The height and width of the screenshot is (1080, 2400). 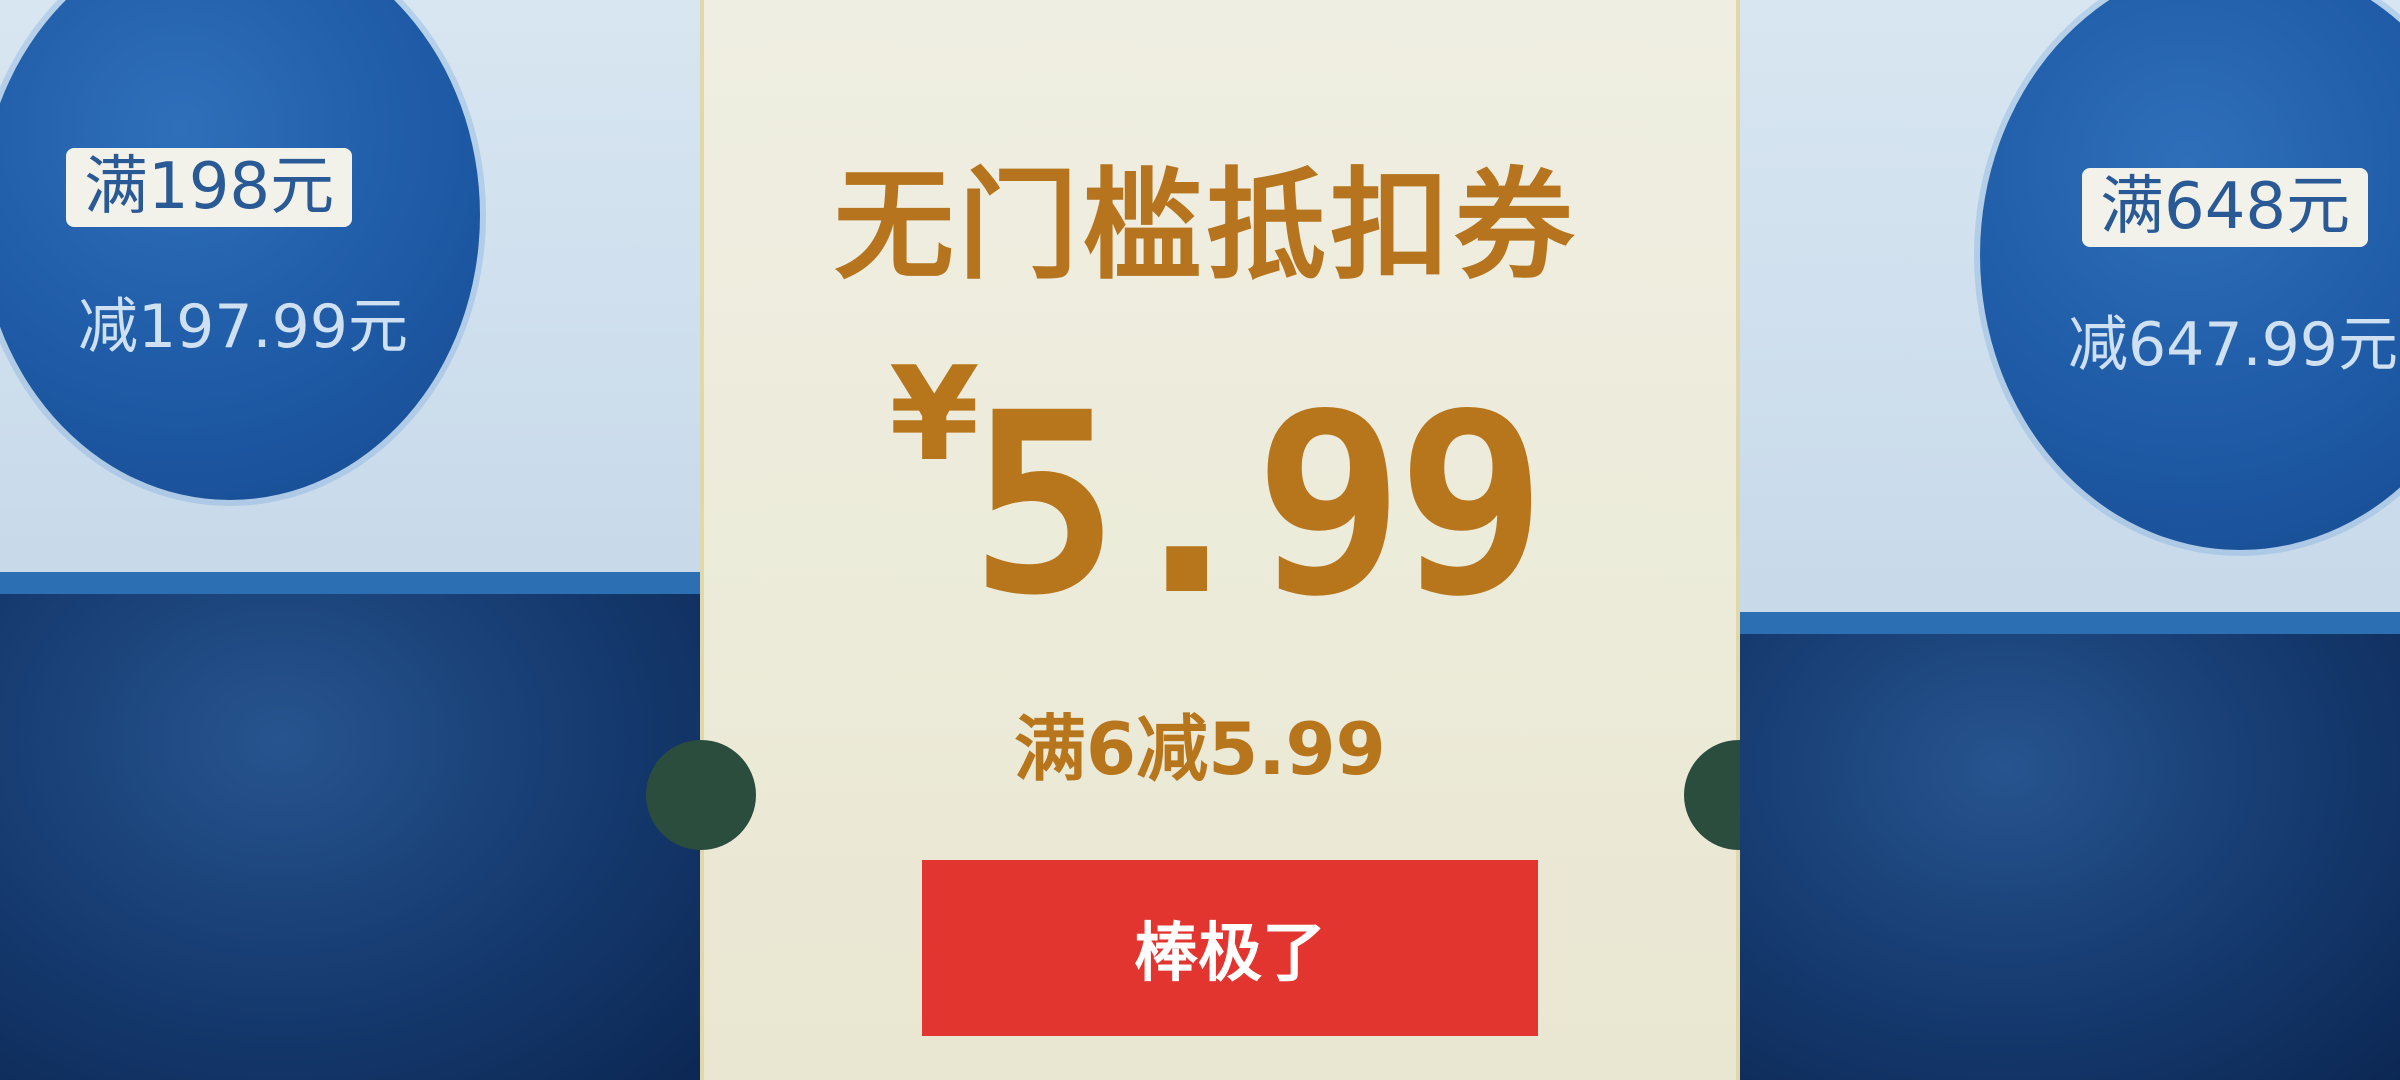 I want to click on coupon-left-discount: 减197.99元, so click(x=243, y=327).